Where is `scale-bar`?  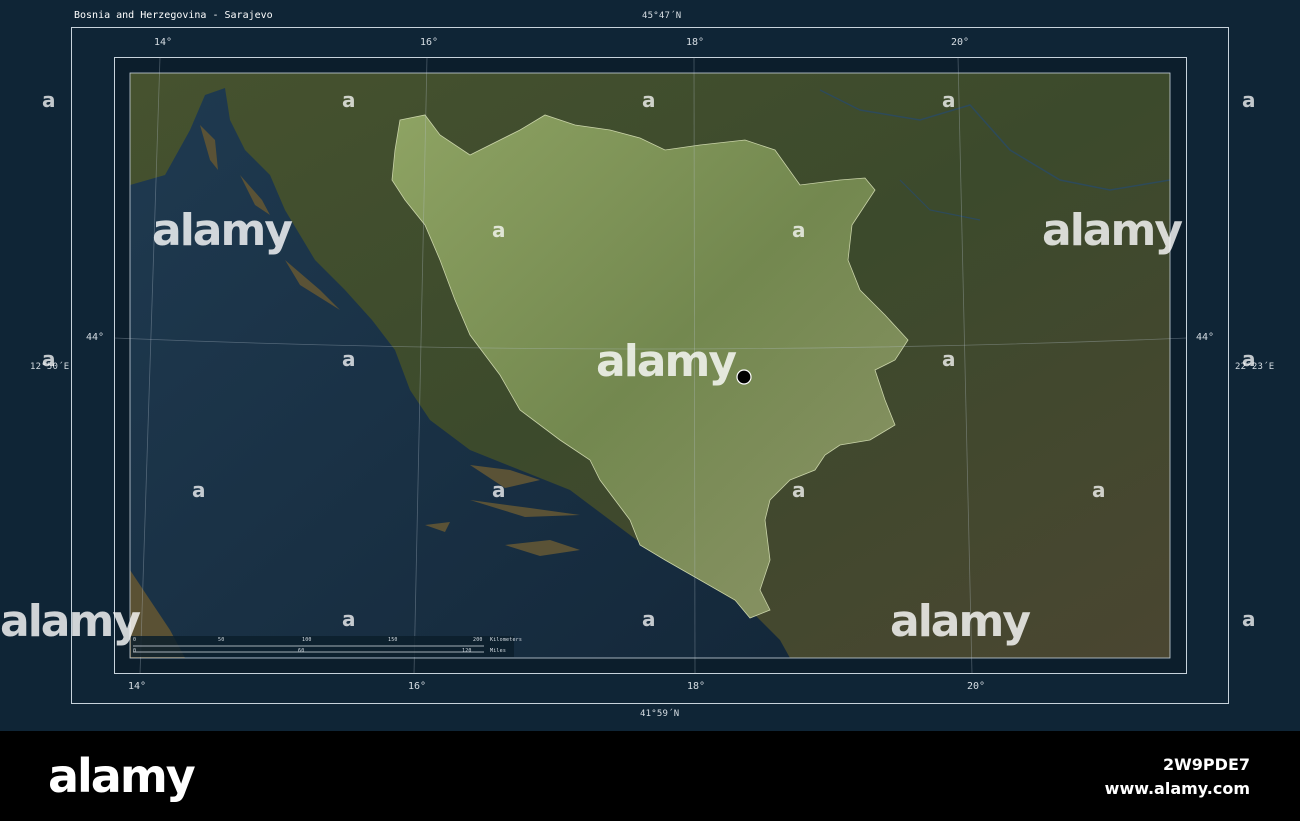 scale-bar is located at coordinates (322, 646).